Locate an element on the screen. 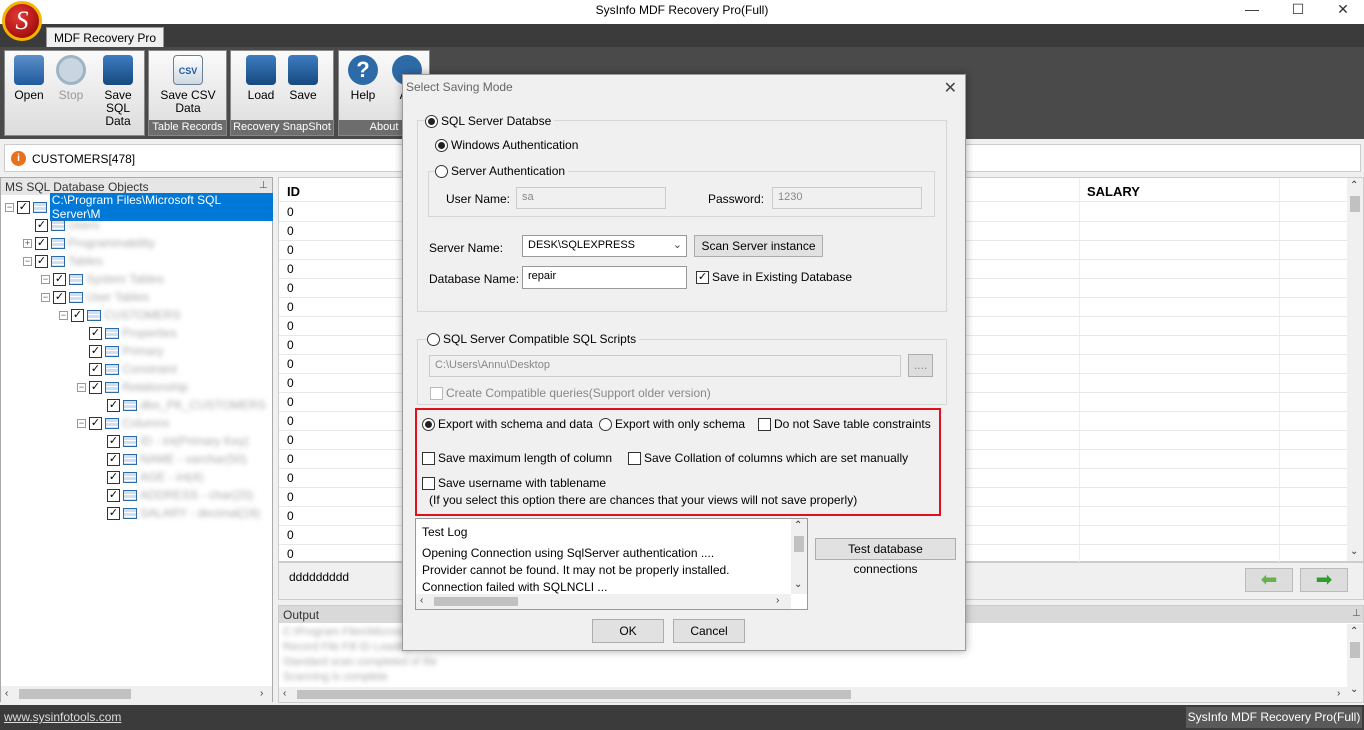  export-schema-only-option: Export with only schema is located at coordinates (672, 424).